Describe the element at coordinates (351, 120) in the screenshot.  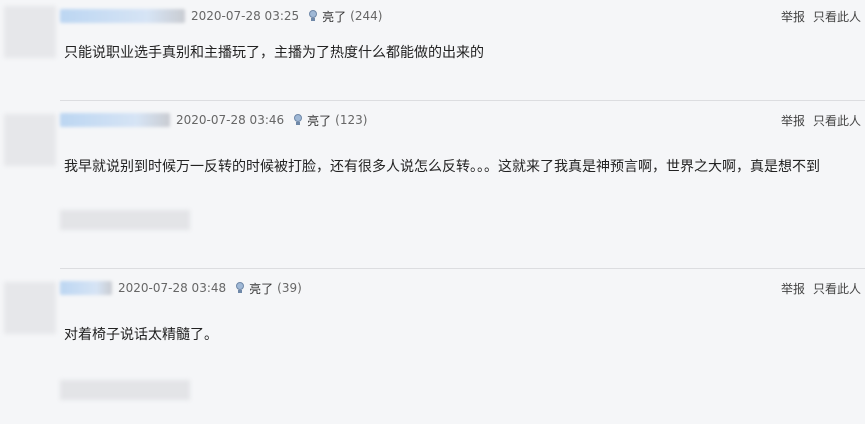
I see `light-count: (123)` at that location.